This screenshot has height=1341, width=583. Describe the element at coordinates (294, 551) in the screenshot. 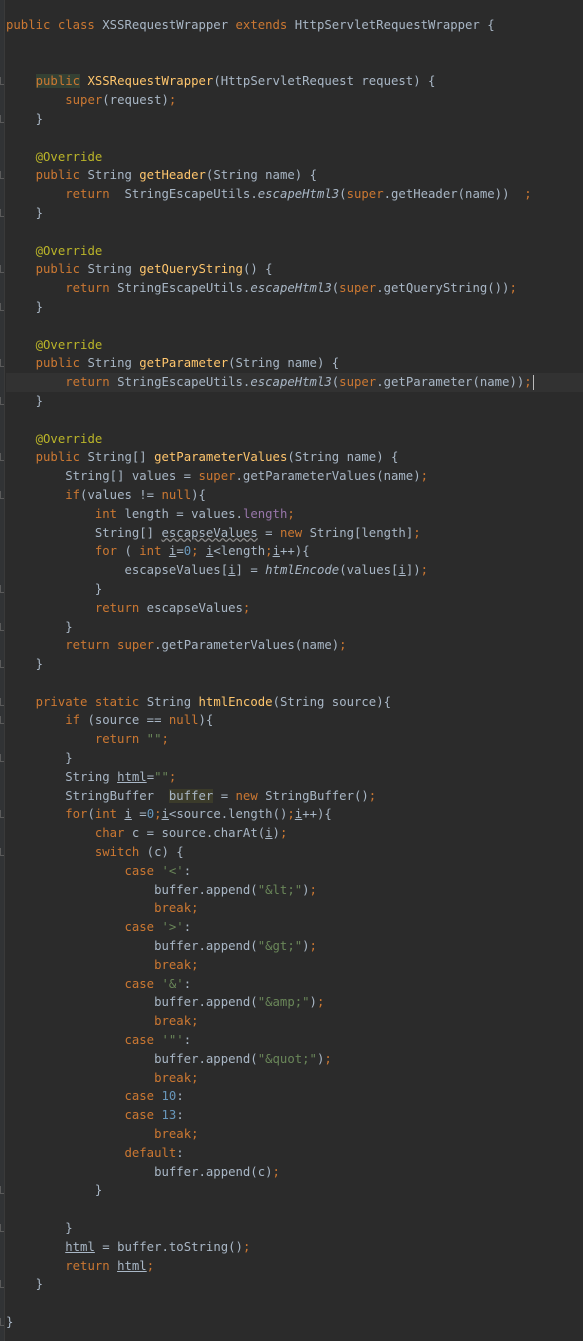

I see `code-line: for ( int i=0; i<length;i++){` at that location.